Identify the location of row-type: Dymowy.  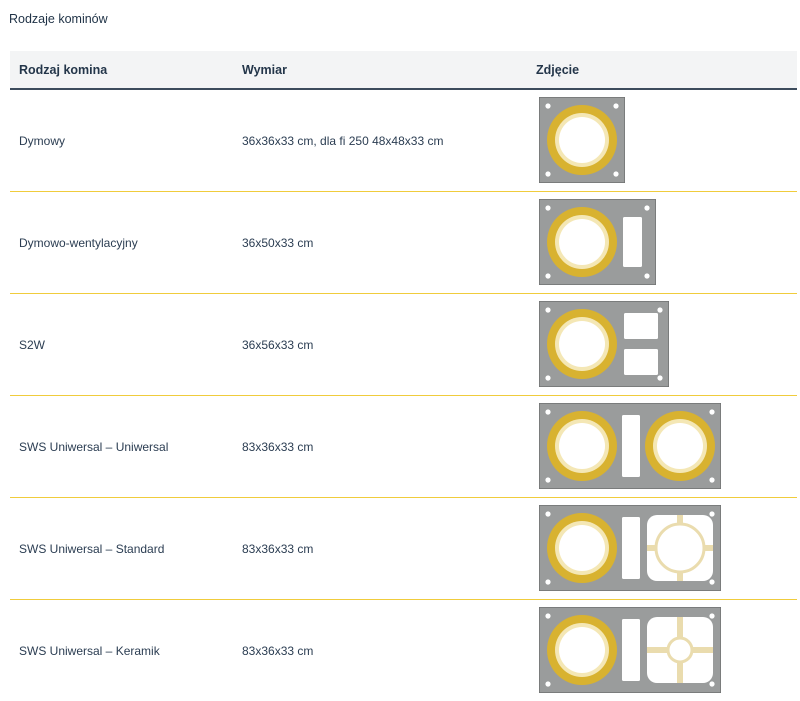
(42, 140).